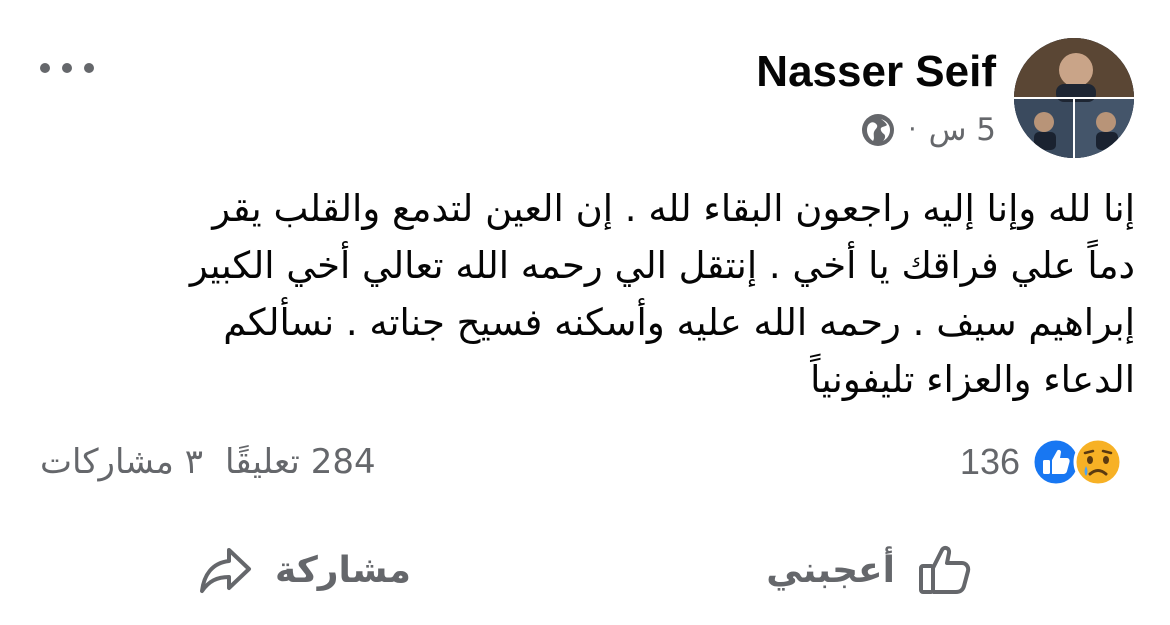 The image size is (1170, 625). What do you see at coordinates (989, 461) in the screenshot?
I see `reaction-count: 136` at bounding box center [989, 461].